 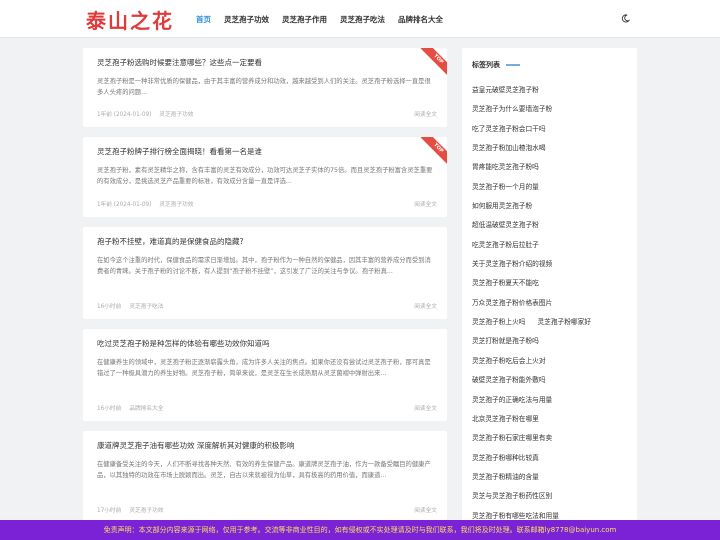 What do you see at coordinates (543, 361) in the screenshot?
I see `tag-link: 灵芝孢子粉吃后会上火对` at bounding box center [543, 361].